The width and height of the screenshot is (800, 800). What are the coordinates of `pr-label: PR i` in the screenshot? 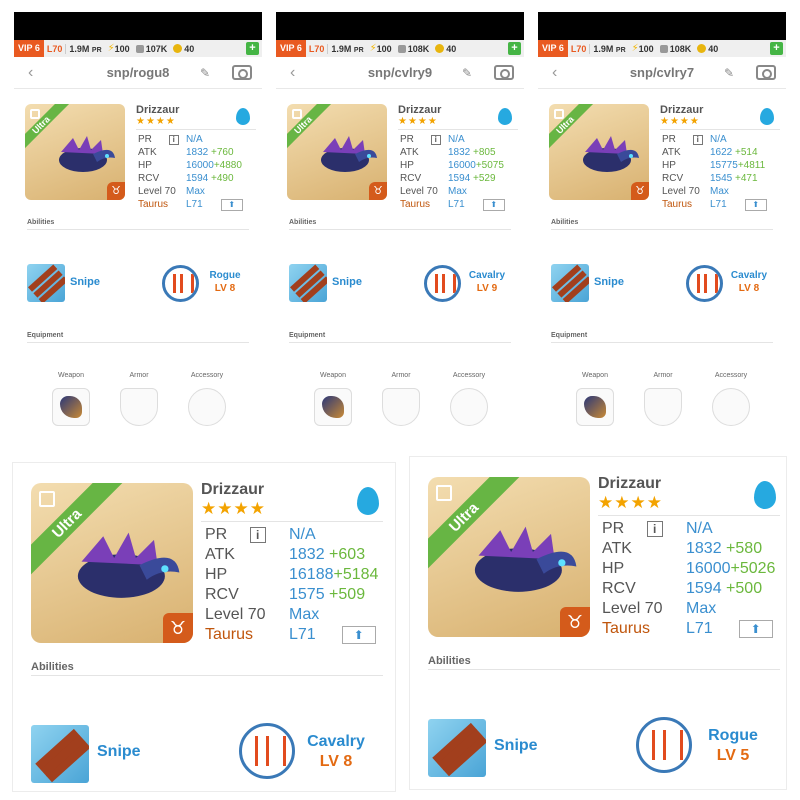 It's located at (686, 140).